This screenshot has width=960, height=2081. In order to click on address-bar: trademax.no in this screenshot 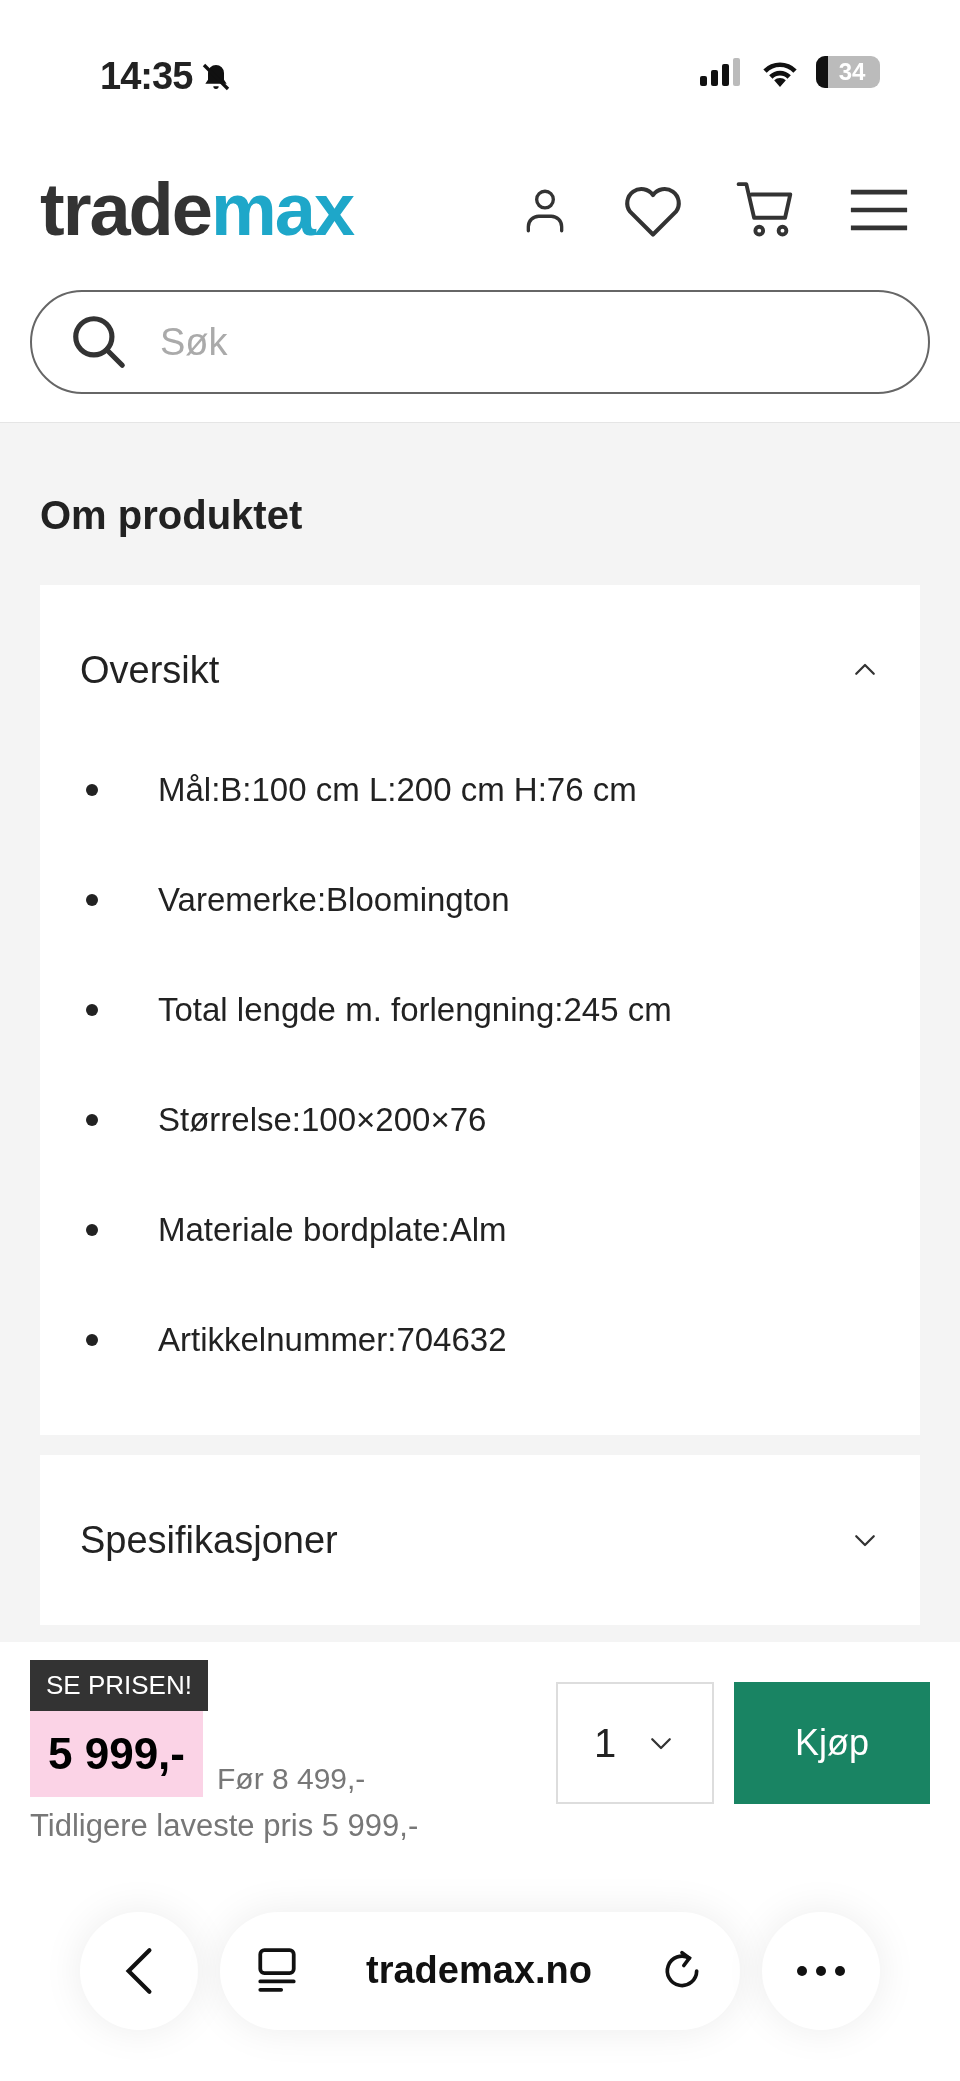, I will do `click(480, 1970)`.